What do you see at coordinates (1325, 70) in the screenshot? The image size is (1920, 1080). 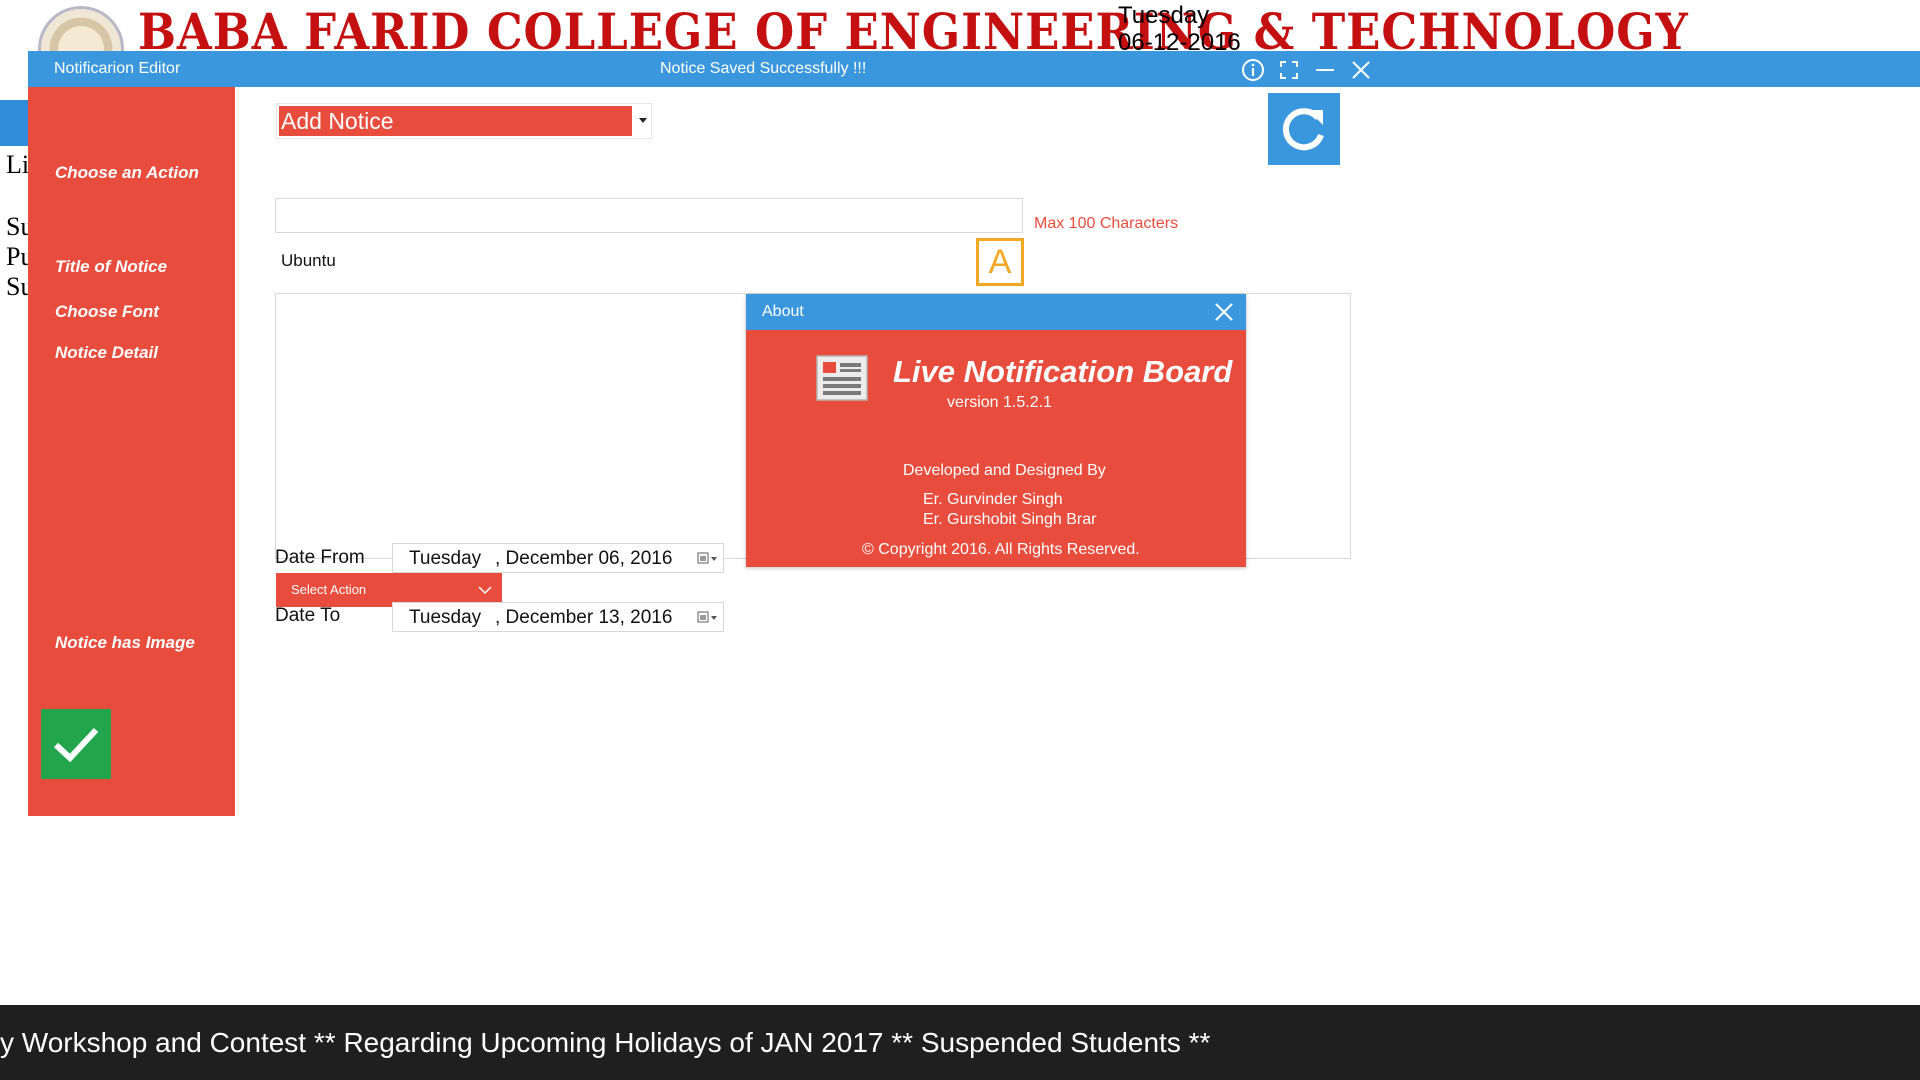 I see `minimize-icon` at bounding box center [1325, 70].